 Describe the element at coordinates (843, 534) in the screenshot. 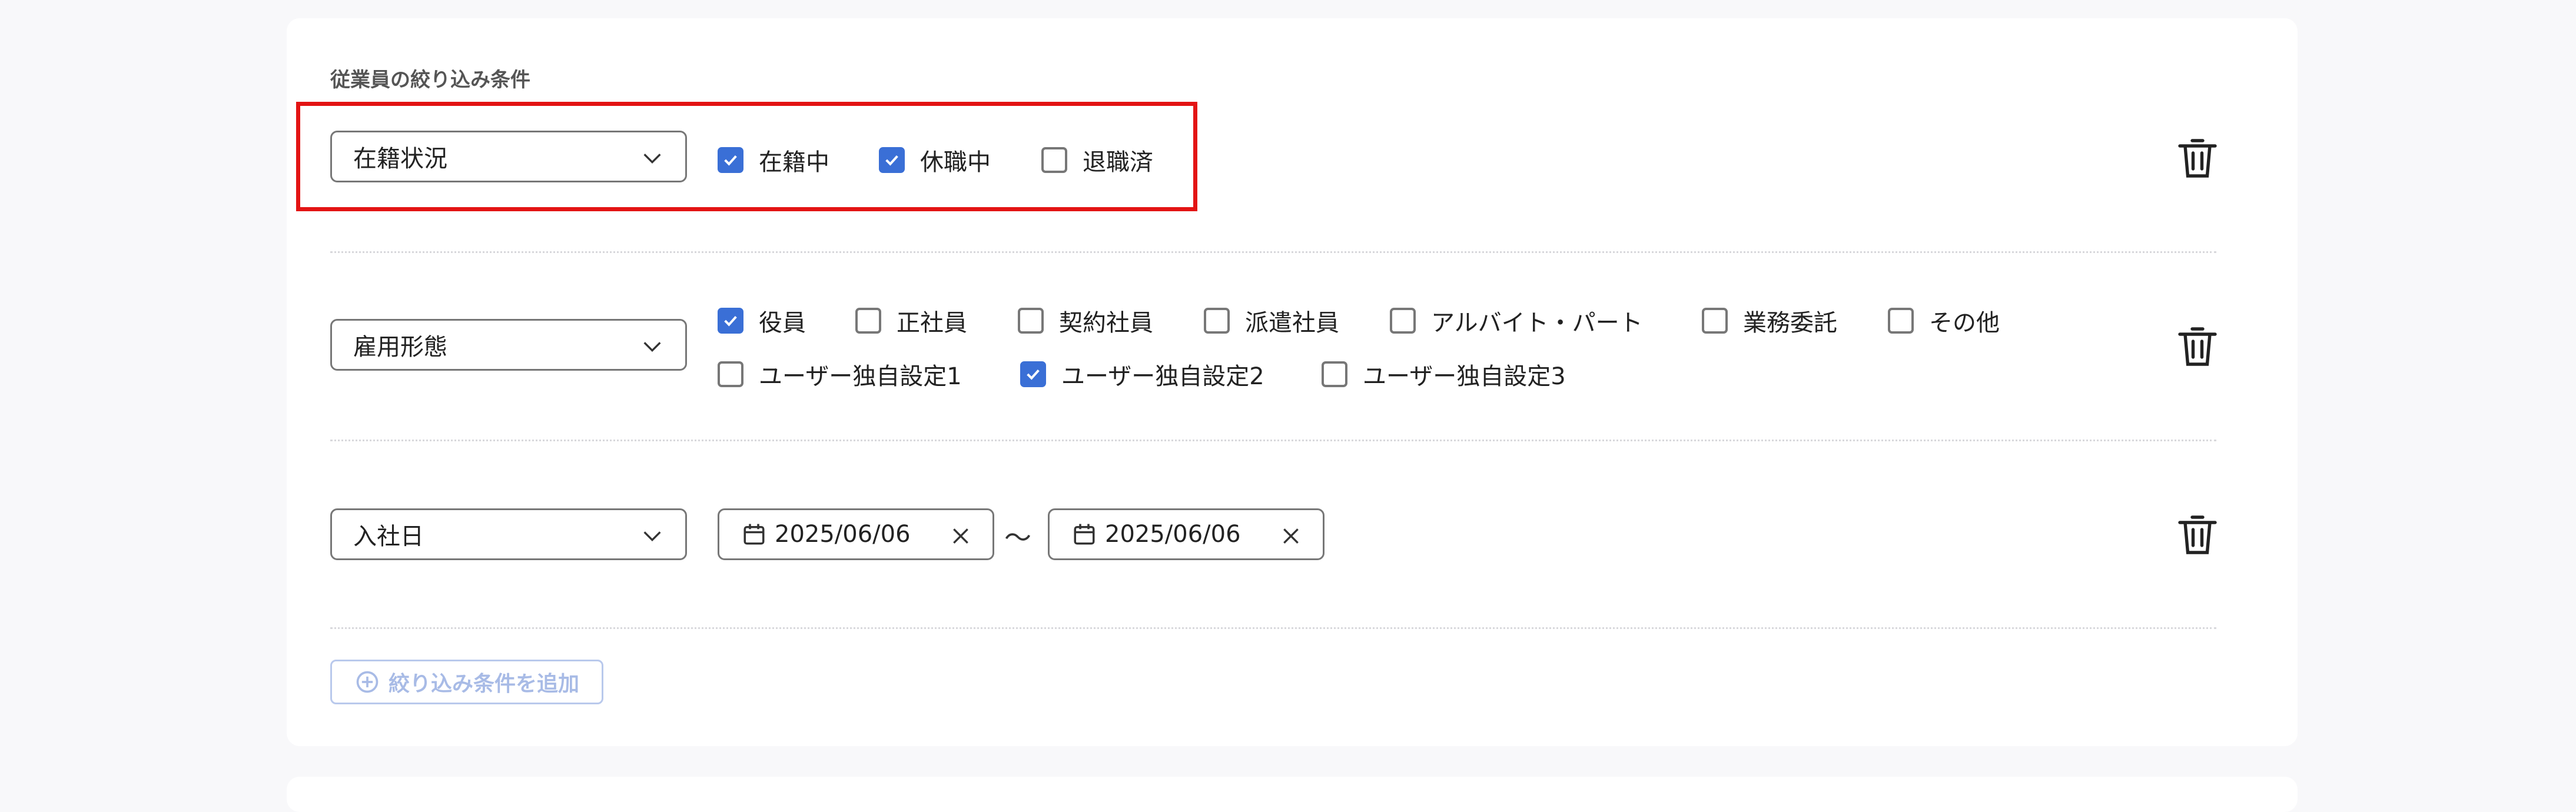

I see `date-from-value: 2025/06/06` at that location.